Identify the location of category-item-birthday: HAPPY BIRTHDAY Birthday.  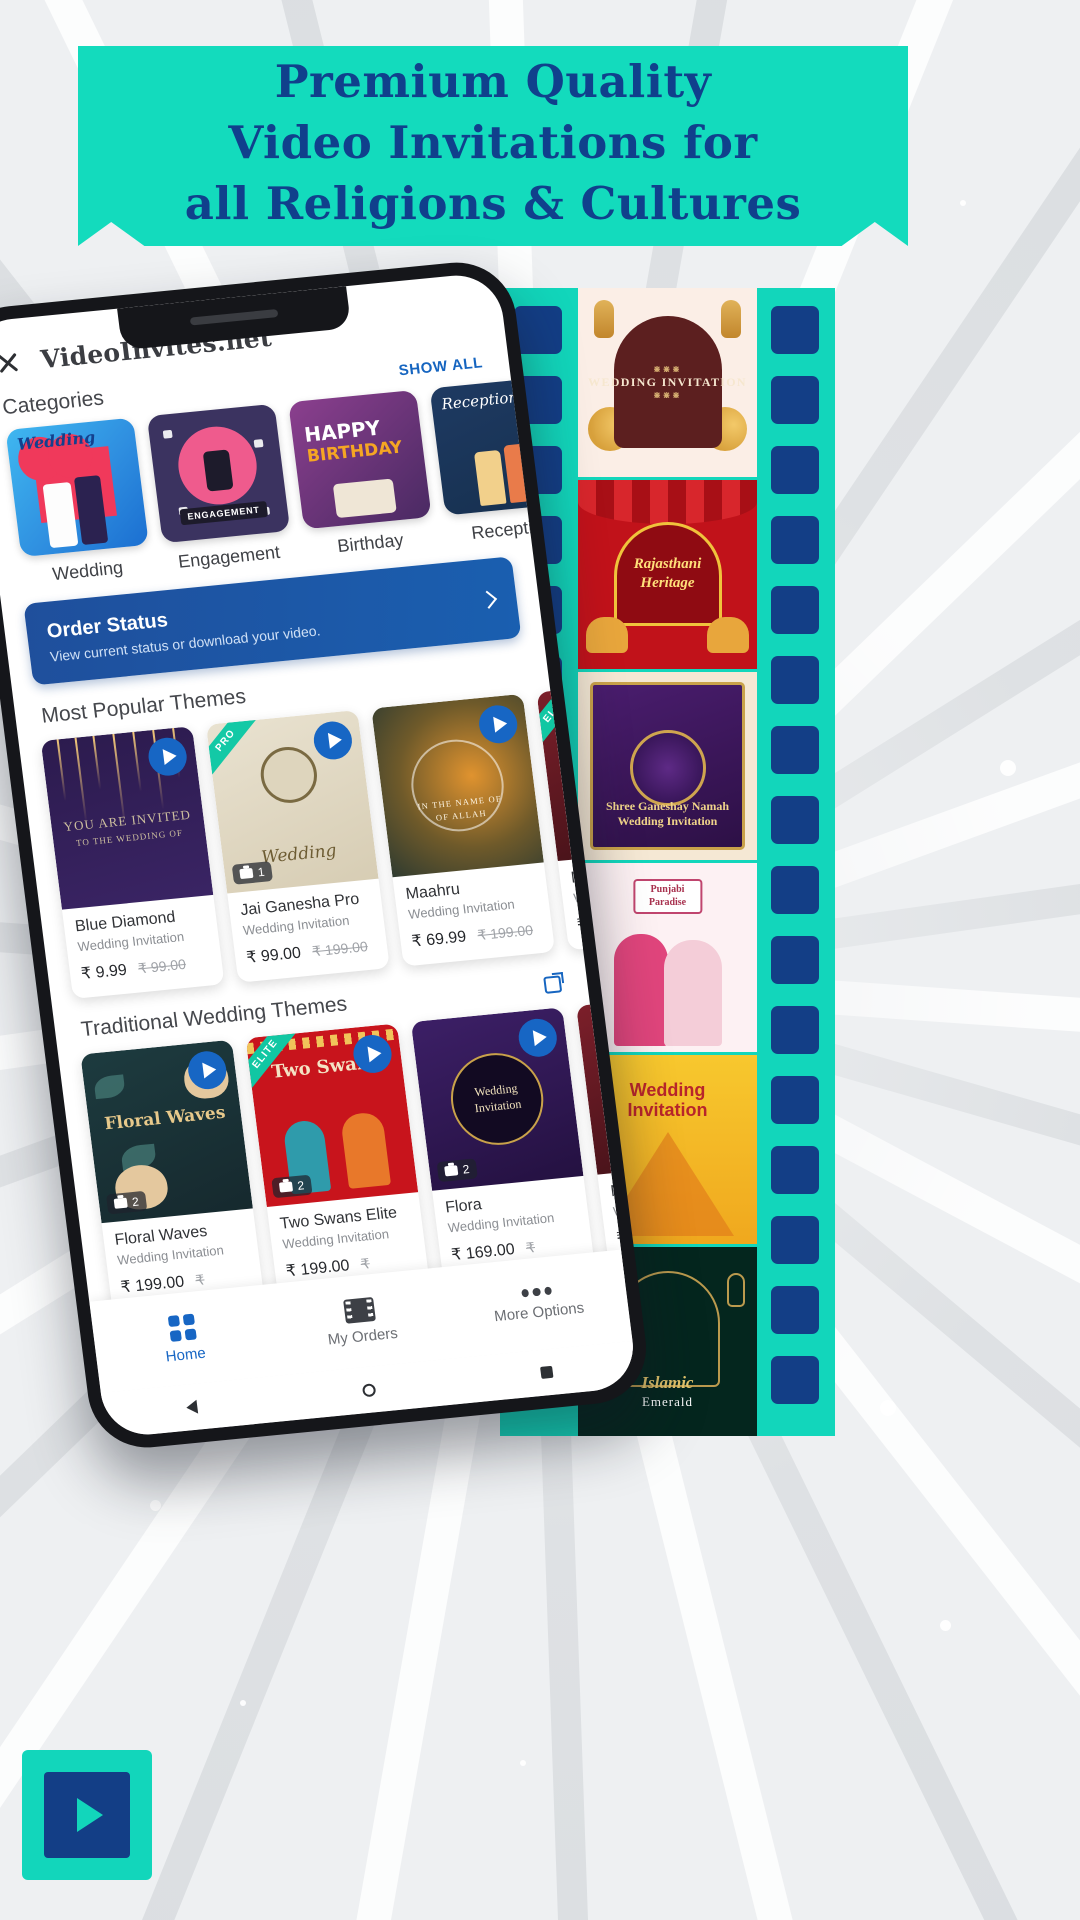
(361, 474).